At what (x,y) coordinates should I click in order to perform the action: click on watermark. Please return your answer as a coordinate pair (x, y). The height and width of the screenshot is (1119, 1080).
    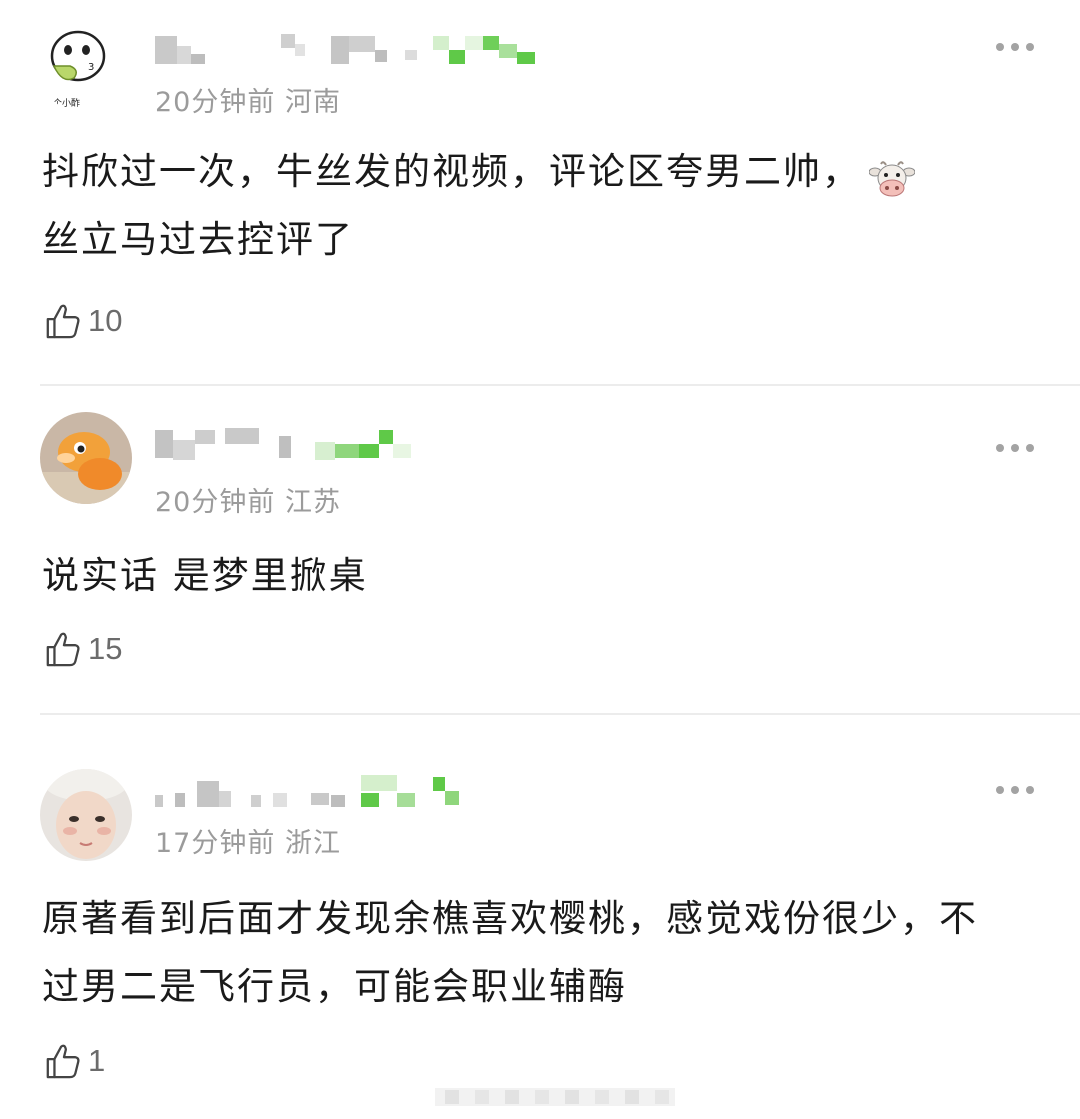
    Looking at the image, I should click on (555, 1097).